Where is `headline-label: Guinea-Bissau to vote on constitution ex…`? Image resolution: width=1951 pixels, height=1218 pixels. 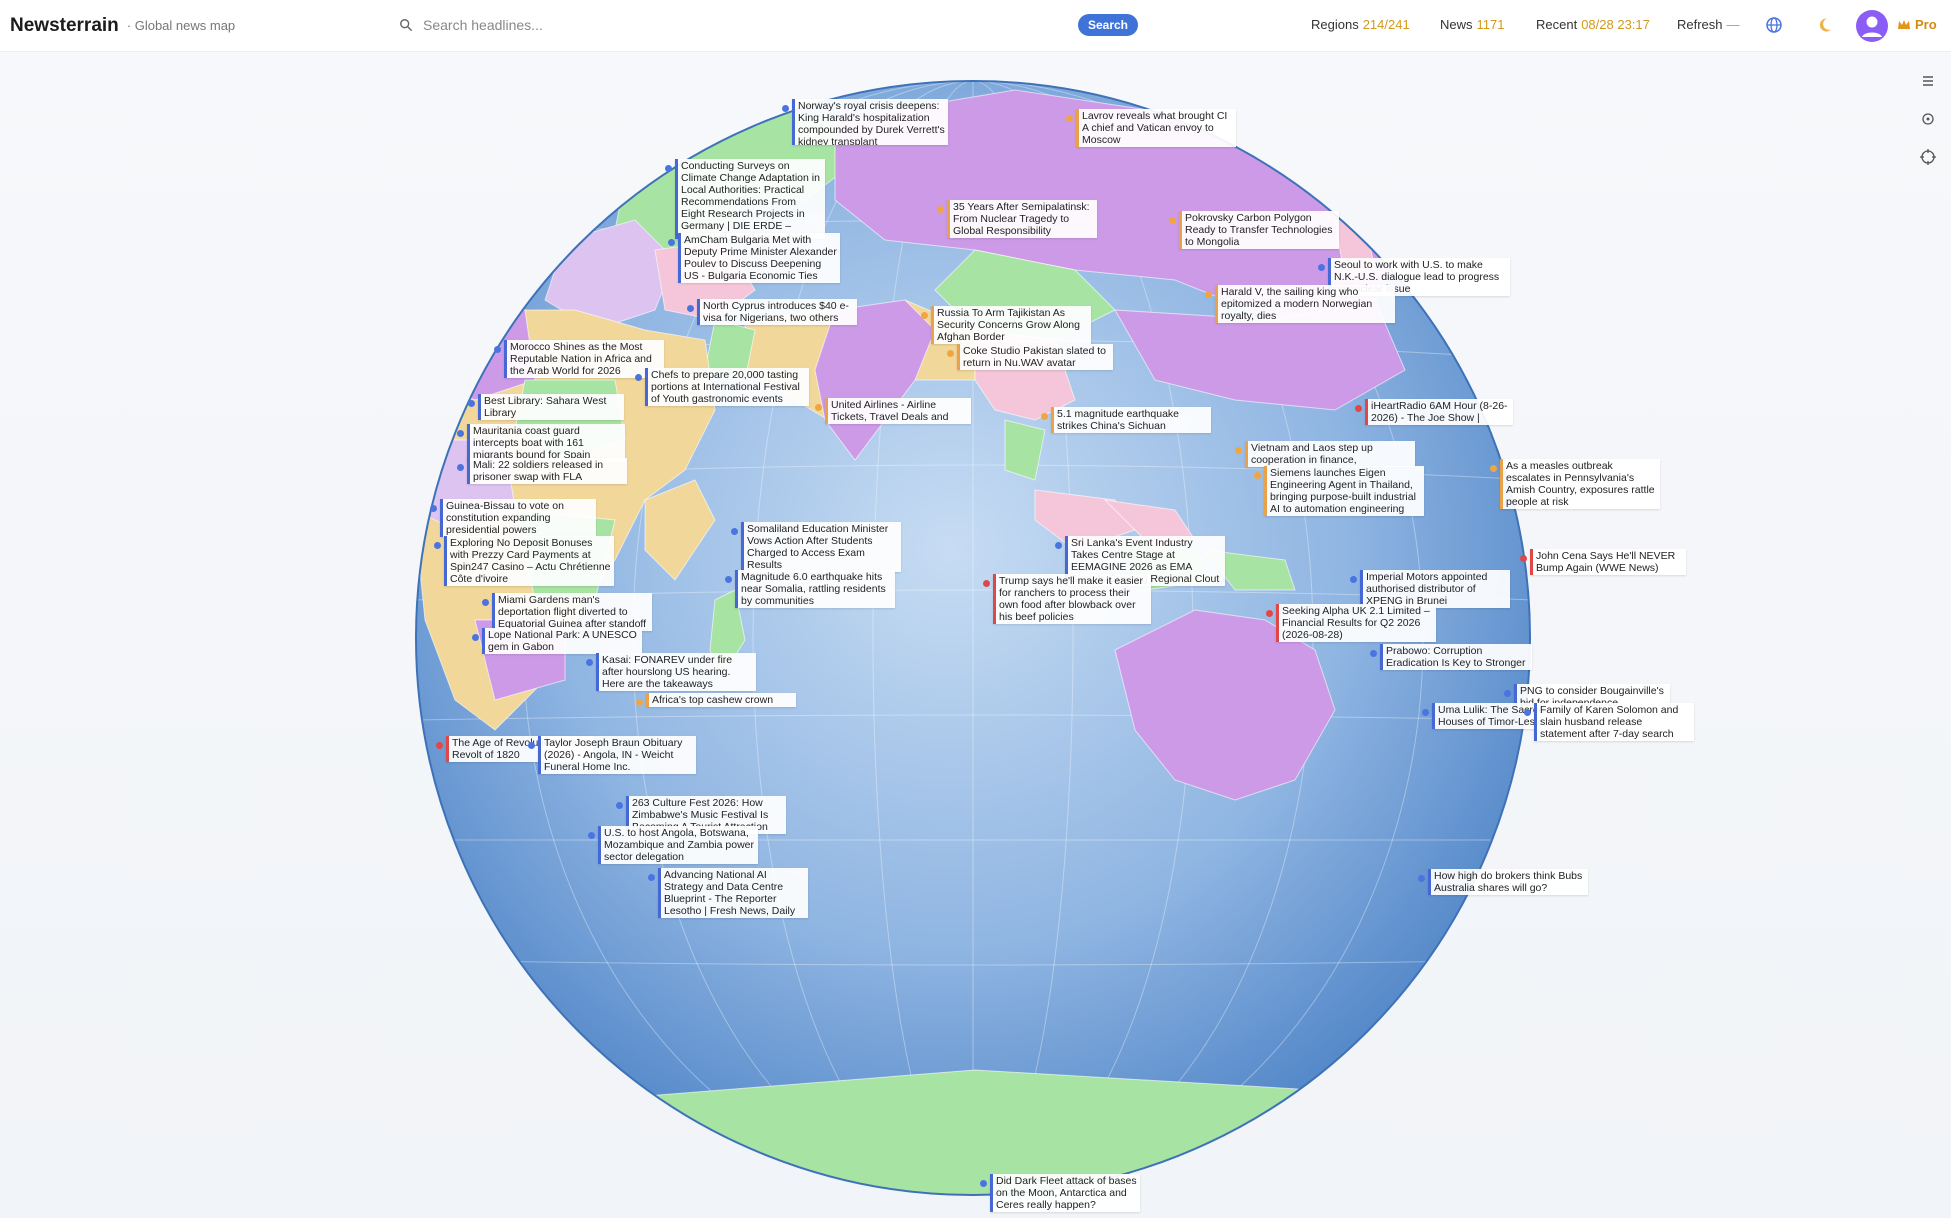
headline-label: Guinea-Bissau to vote on constitution ex… is located at coordinates (518, 518).